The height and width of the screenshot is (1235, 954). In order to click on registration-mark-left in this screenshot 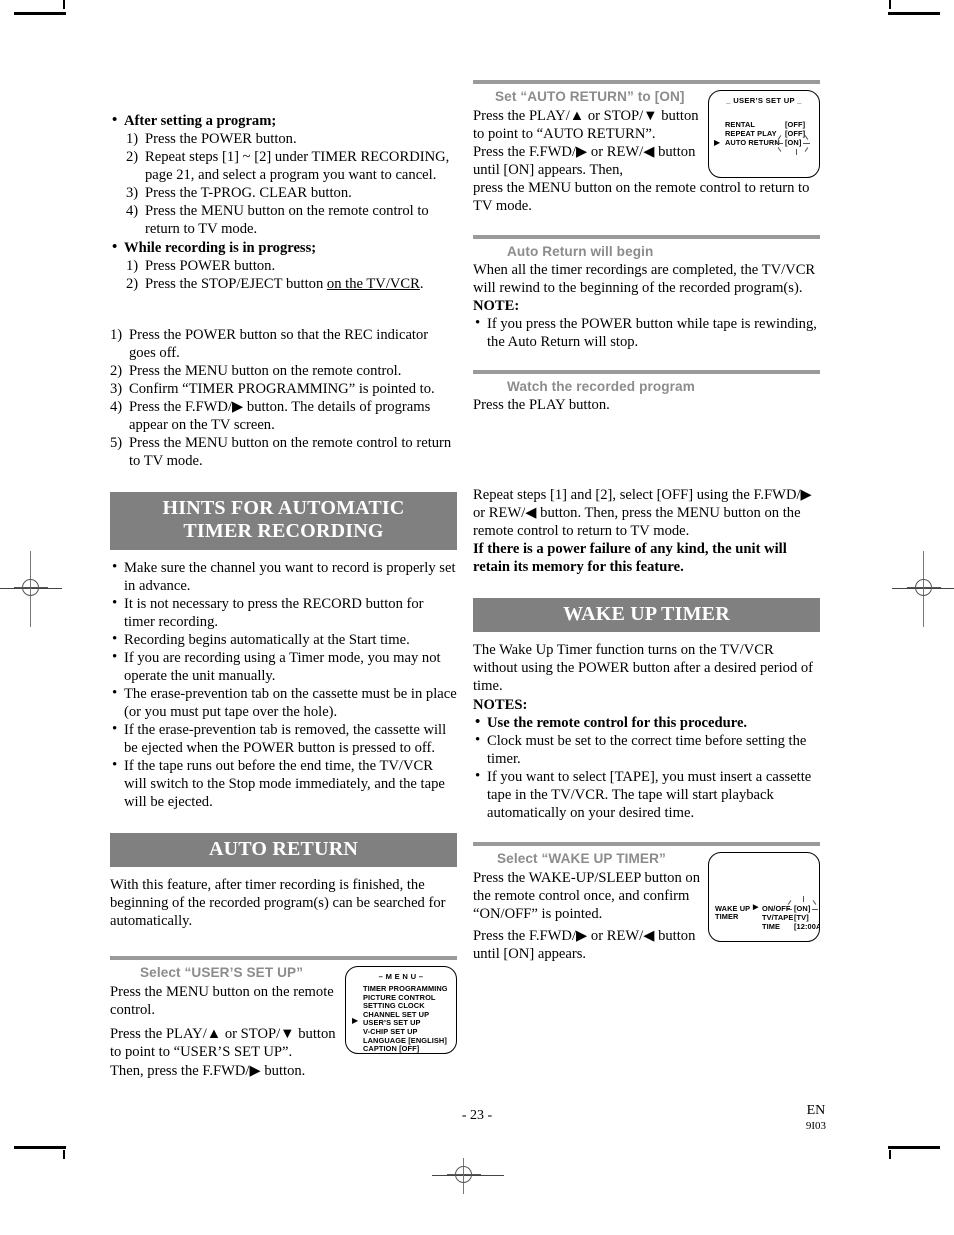, I will do `click(31, 588)`.